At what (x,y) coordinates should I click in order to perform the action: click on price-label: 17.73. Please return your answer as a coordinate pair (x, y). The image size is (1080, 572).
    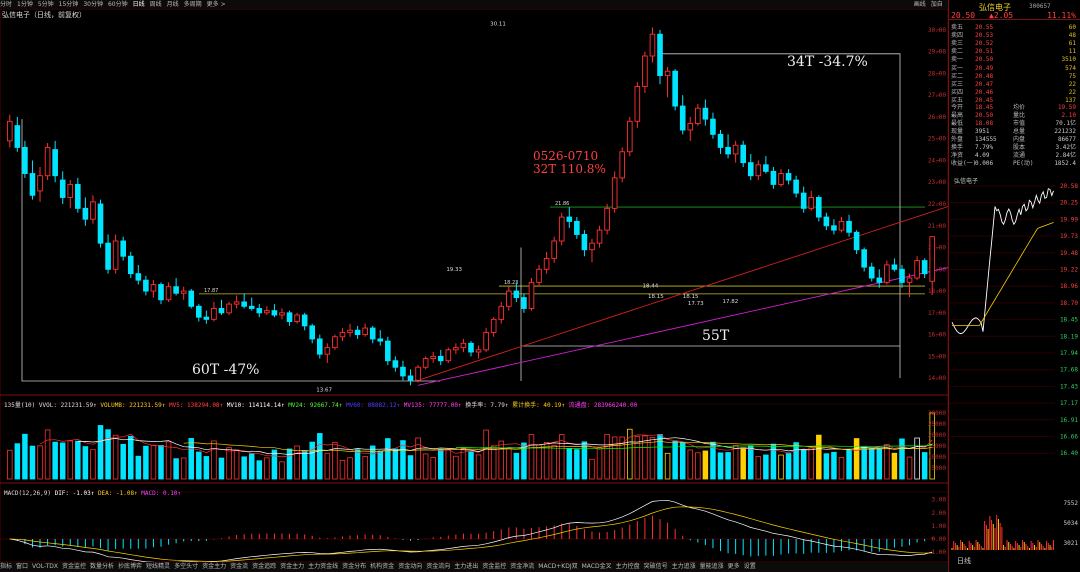
    Looking at the image, I should click on (696, 304).